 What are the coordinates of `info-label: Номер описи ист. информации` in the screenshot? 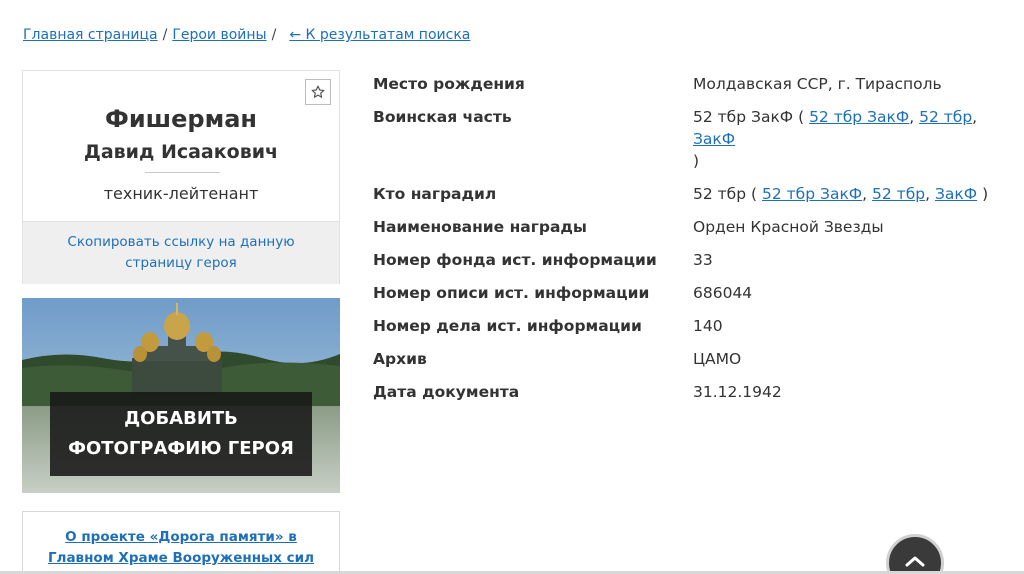 It's located at (511, 293).